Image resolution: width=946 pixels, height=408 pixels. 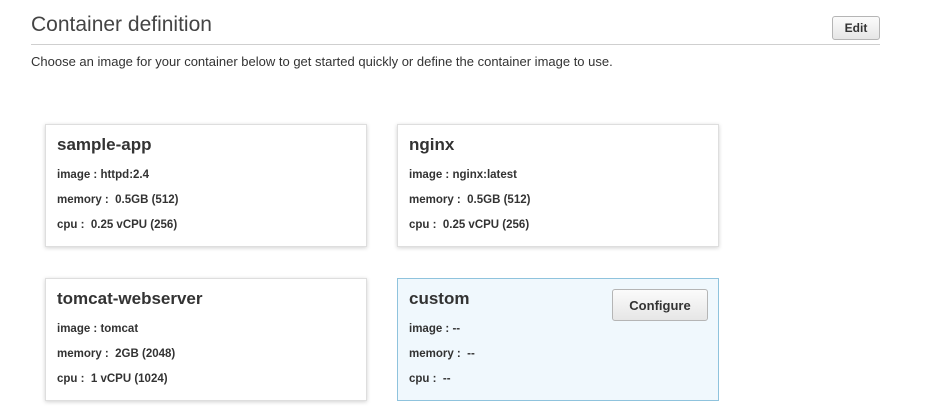 I want to click on container-cpu: cpu : 1 vCPU (1024), so click(x=112, y=379).